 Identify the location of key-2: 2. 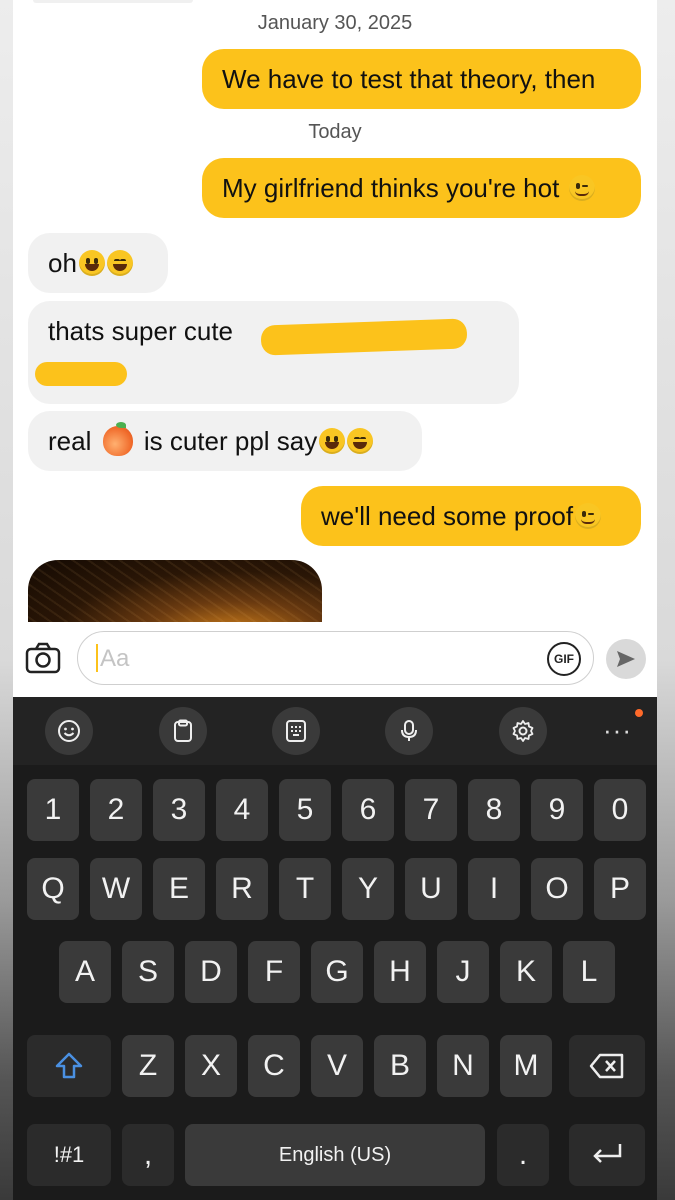
(116, 810).